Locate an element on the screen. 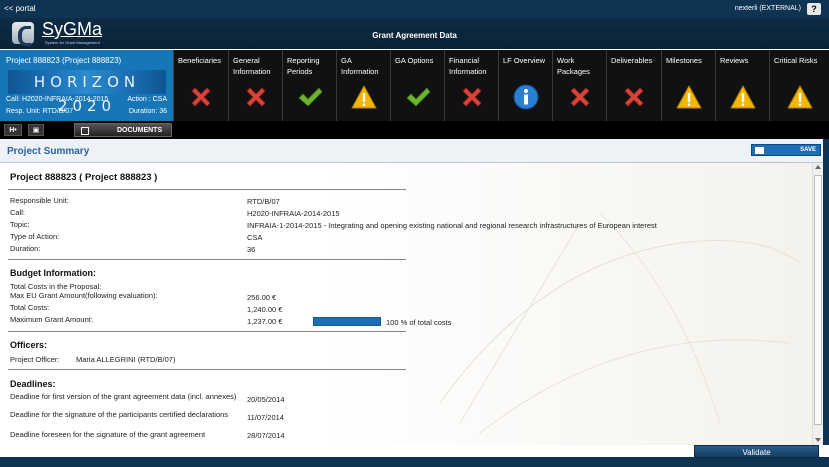 The image size is (829, 467). page-title: Grant Agreement Data is located at coordinates (414, 35).